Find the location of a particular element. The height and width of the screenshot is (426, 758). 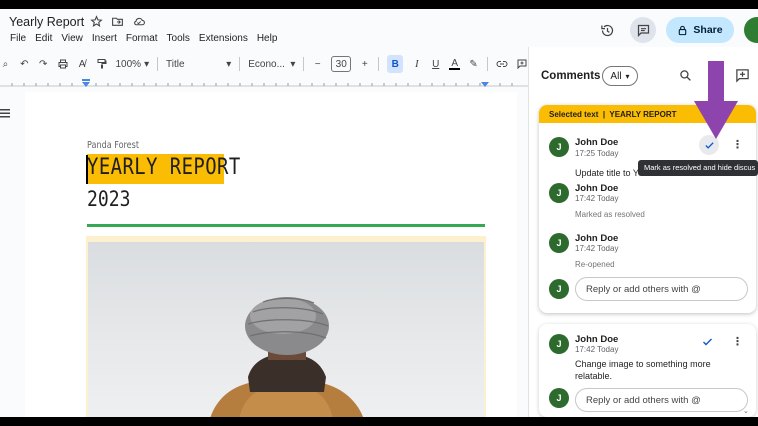

increase-font-size-icon: + is located at coordinates (364, 64).